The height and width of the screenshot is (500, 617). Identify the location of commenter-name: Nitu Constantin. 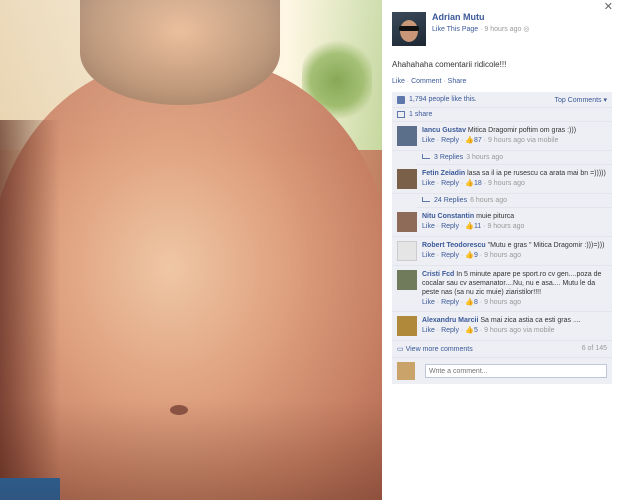
(448, 216).